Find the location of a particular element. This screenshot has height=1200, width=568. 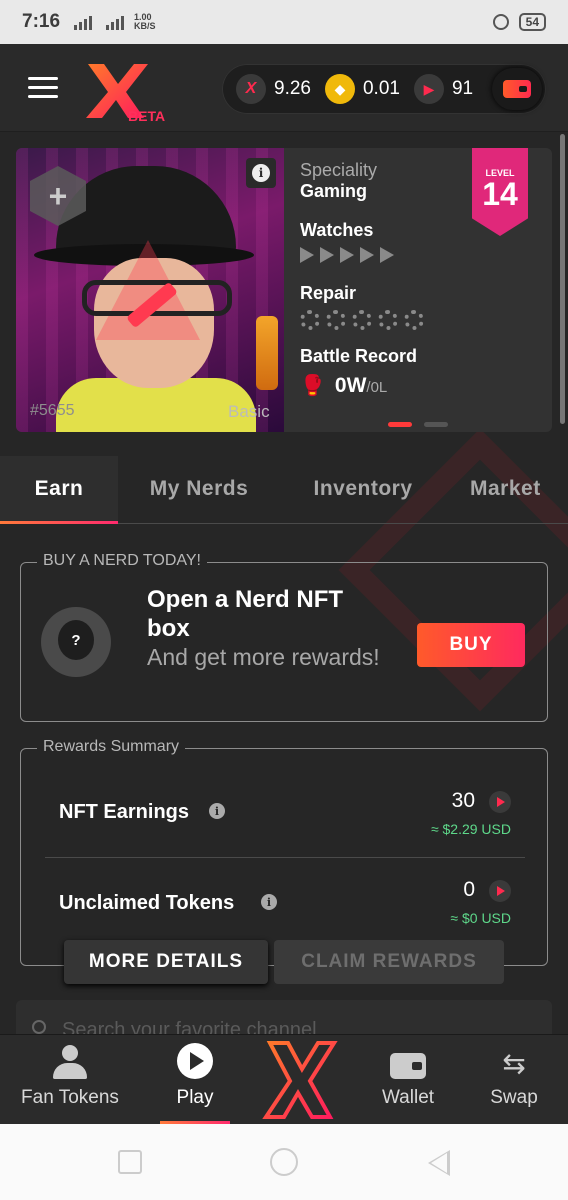

swap-icon: ⇆ is located at coordinates (514, 1063).